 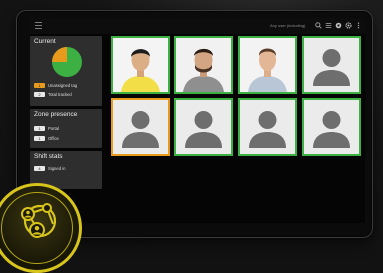 I want to click on total-label: Total tracked, so click(x=60, y=94).